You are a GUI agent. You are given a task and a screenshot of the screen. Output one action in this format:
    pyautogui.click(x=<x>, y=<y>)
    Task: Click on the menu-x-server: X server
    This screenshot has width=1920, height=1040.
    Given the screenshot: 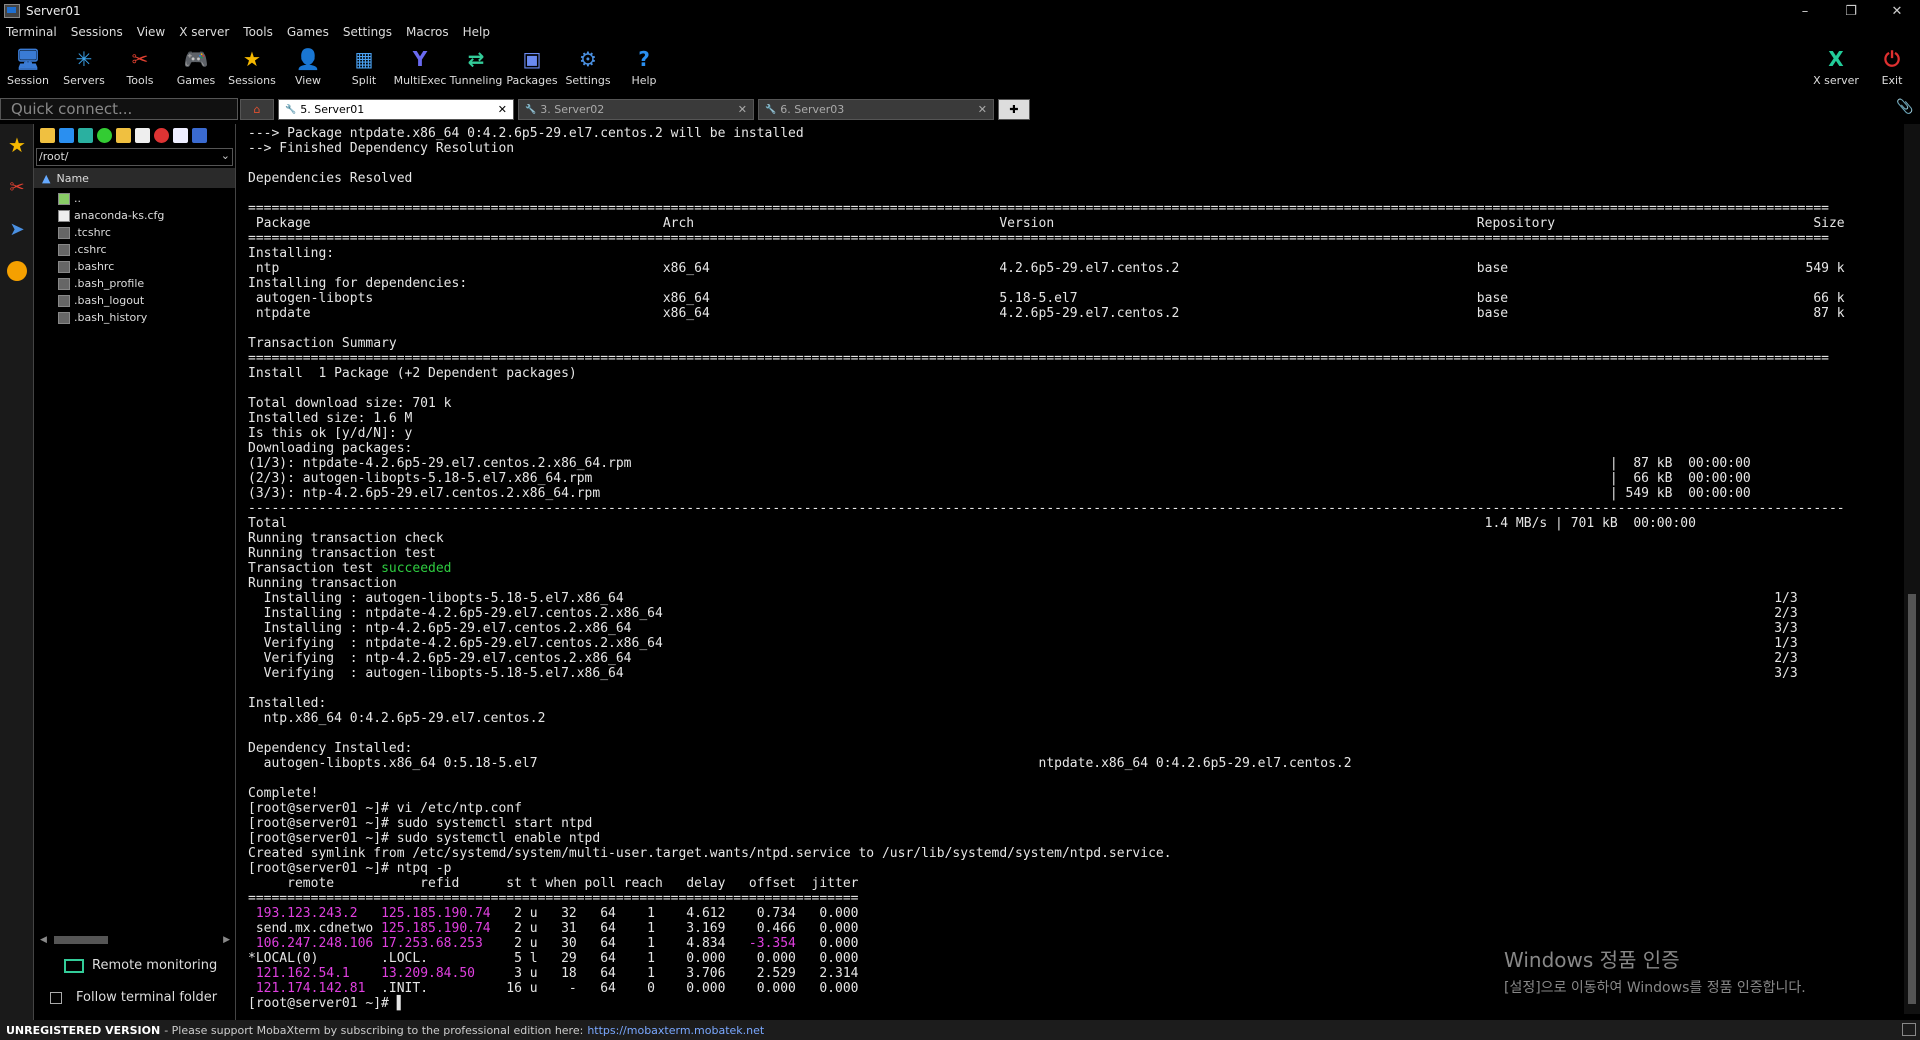 What is the action you would take?
    pyautogui.click(x=204, y=32)
    